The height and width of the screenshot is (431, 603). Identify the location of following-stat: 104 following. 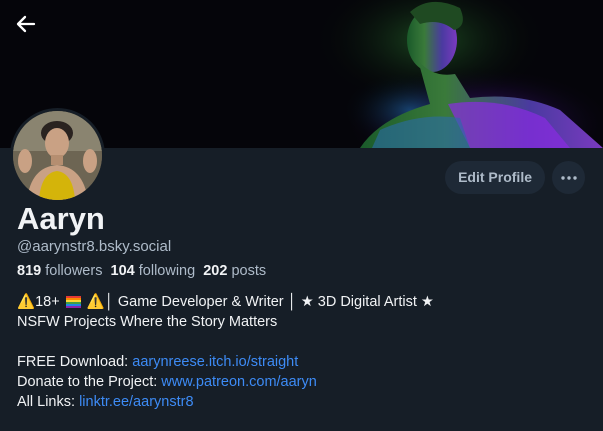
(153, 271).